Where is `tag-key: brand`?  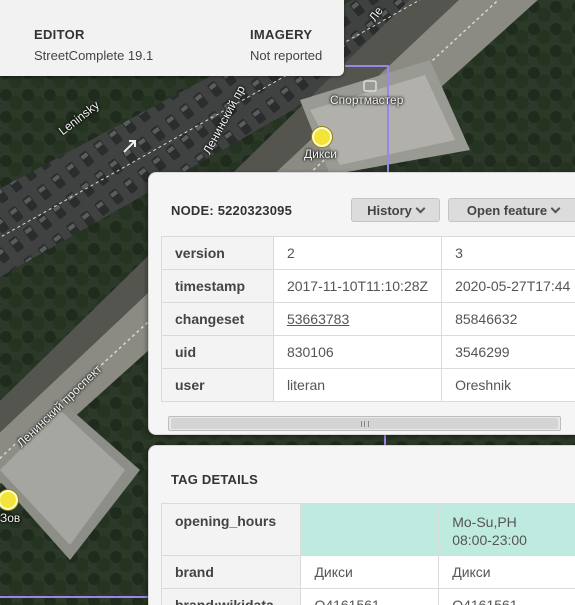 tag-key: brand is located at coordinates (231, 572).